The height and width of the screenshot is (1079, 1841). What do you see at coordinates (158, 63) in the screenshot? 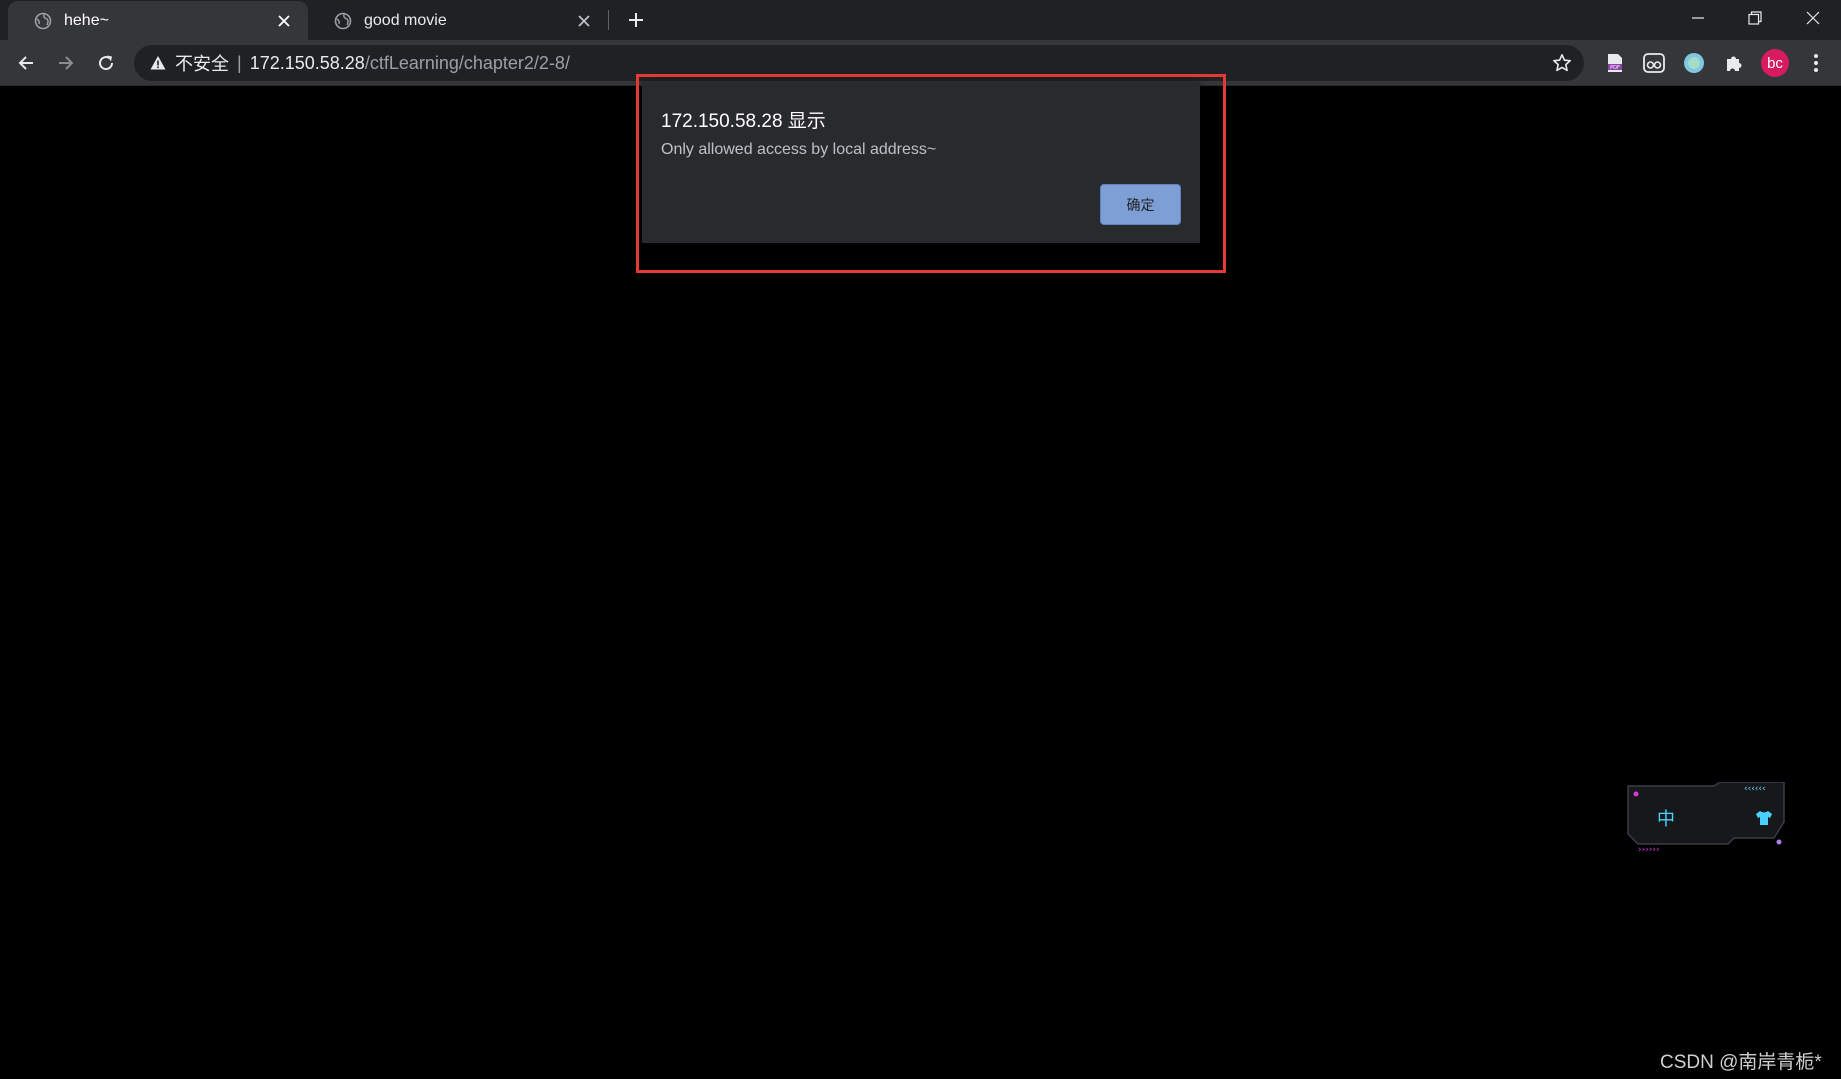
I see `warning-icon` at bounding box center [158, 63].